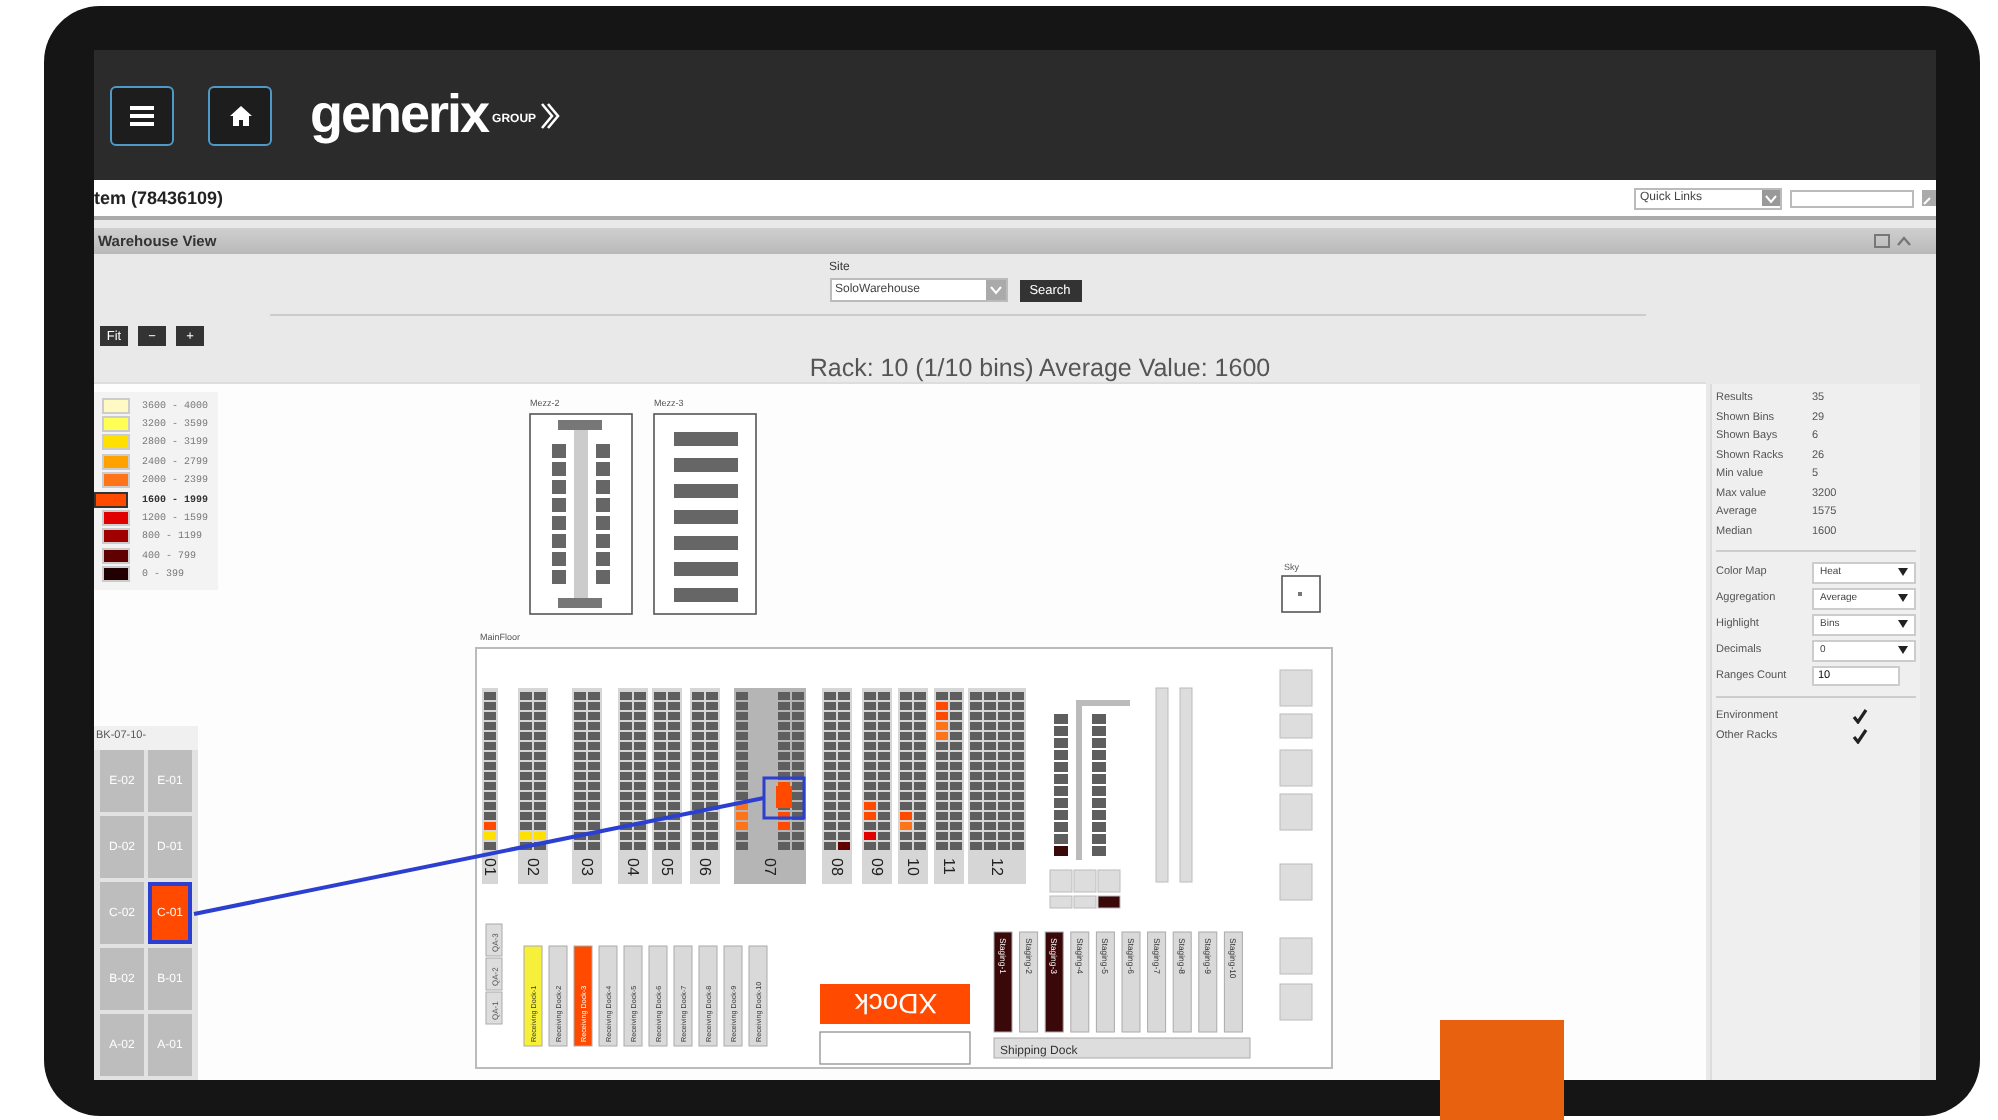 This screenshot has height=1120, width=1998. I want to click on aisle-number: 09, so click(877, 867).